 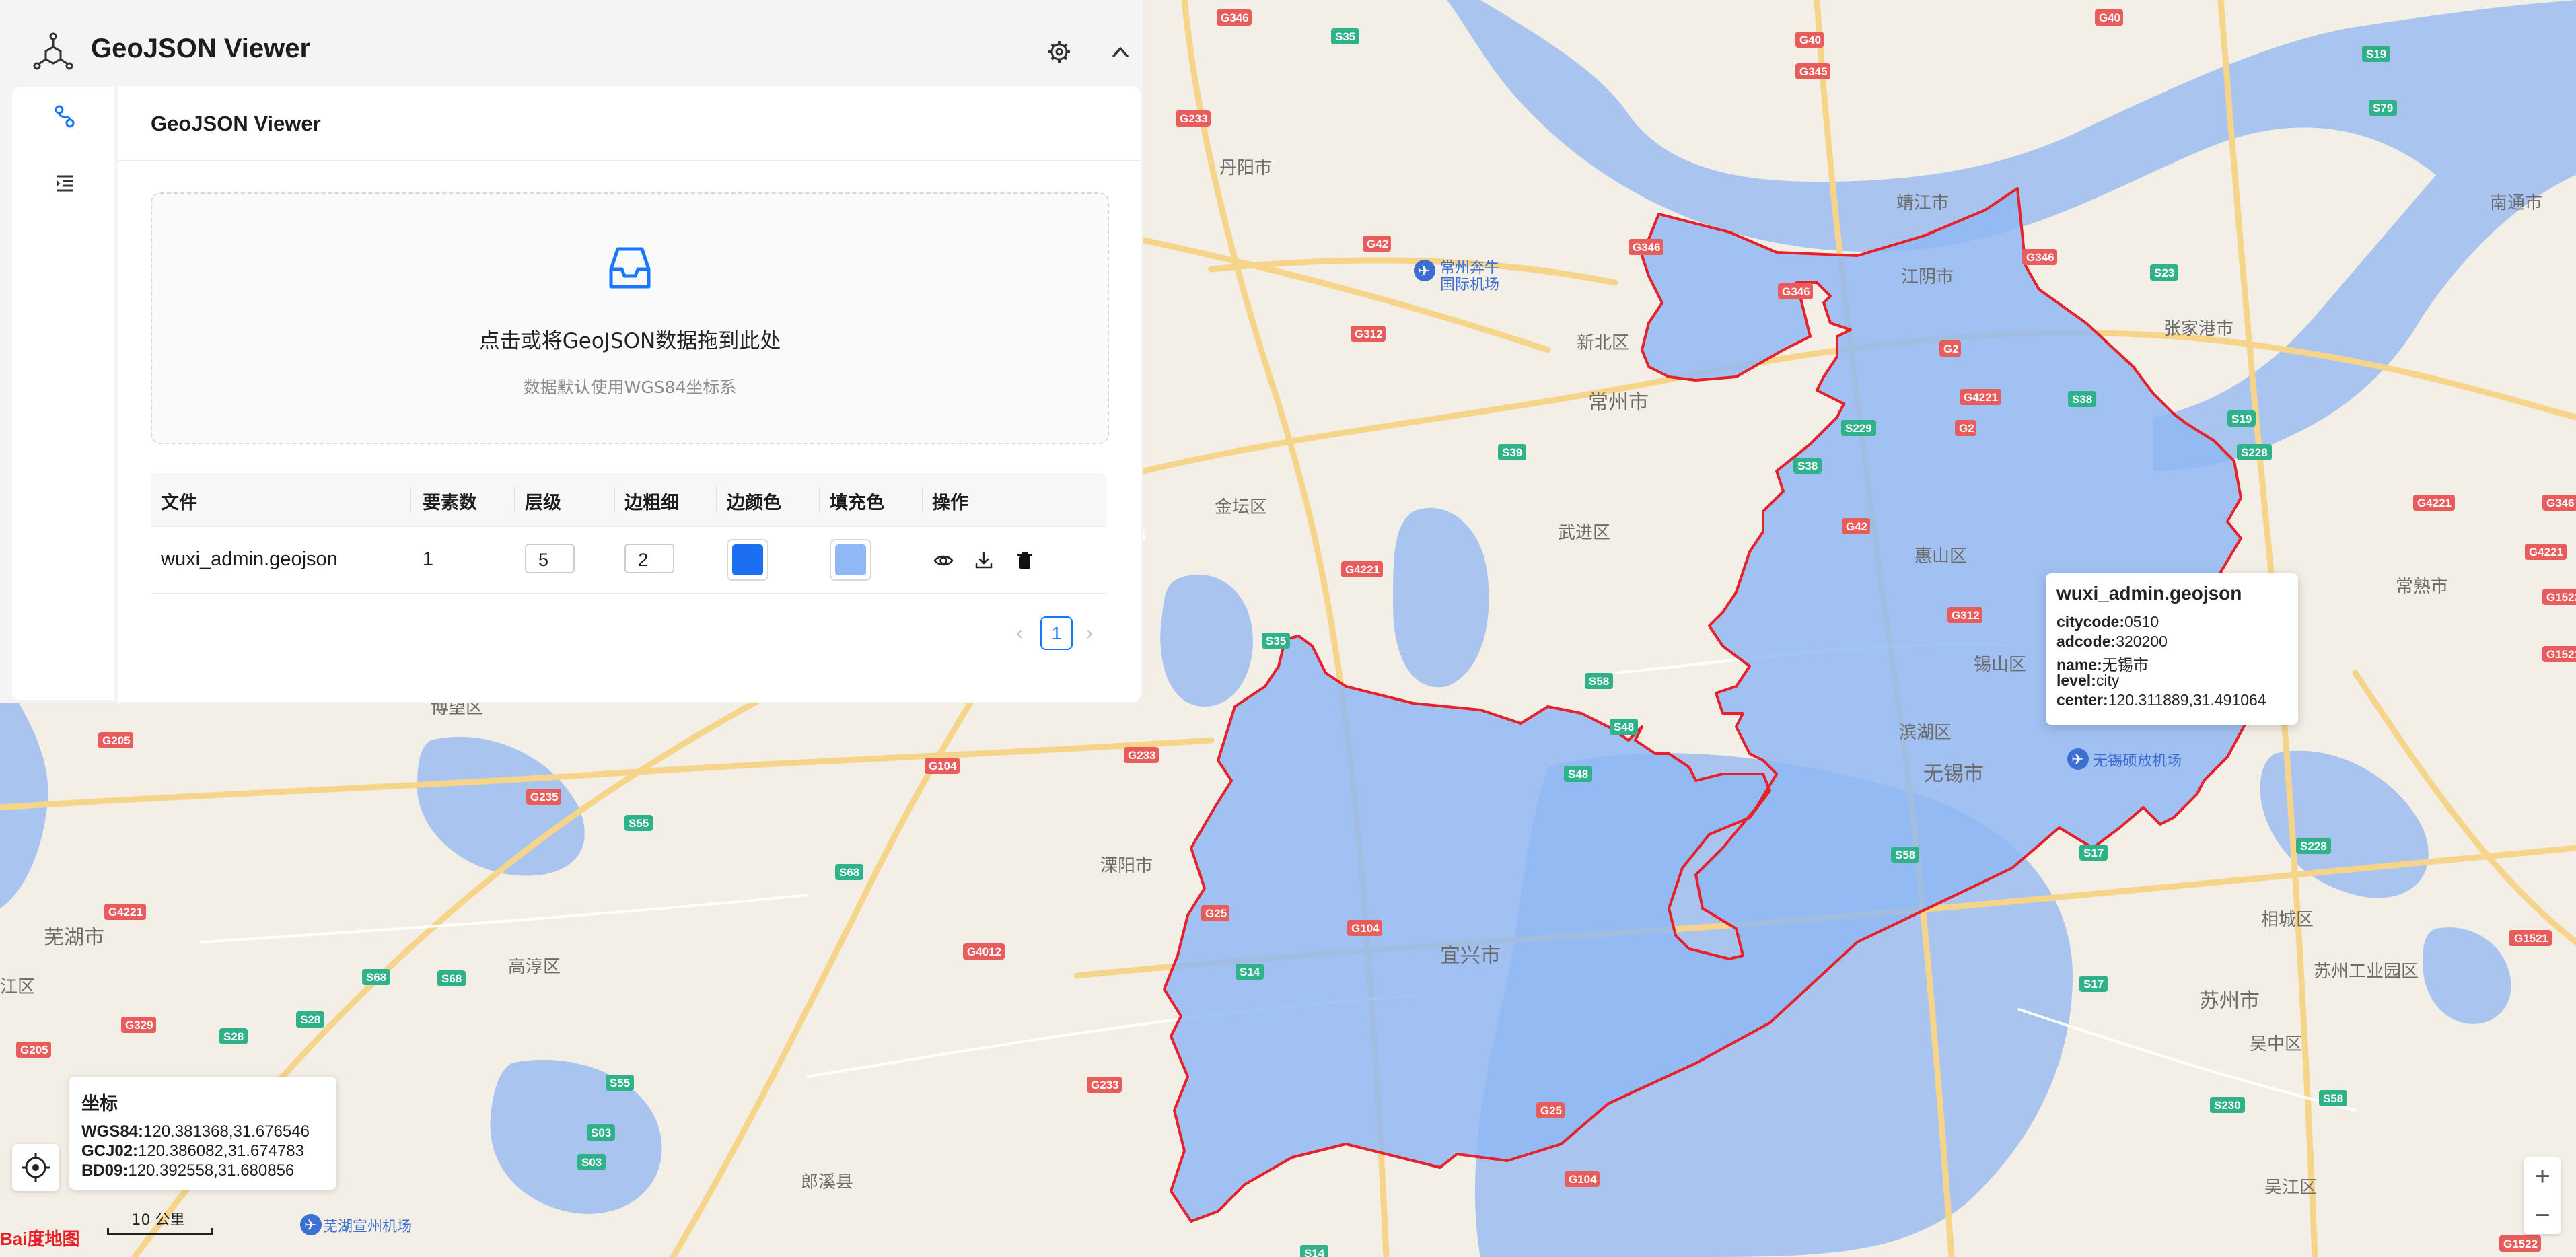 I want to click on road-shield: S17, so click(x=2093, y=984).